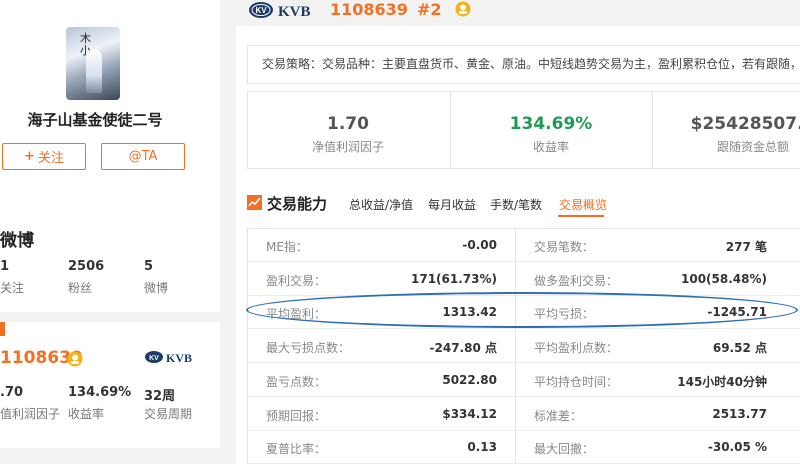  Describe the element at coordinates (550, 147) in the screenshot. I see `kpi-return-label: 收益率` at that location.